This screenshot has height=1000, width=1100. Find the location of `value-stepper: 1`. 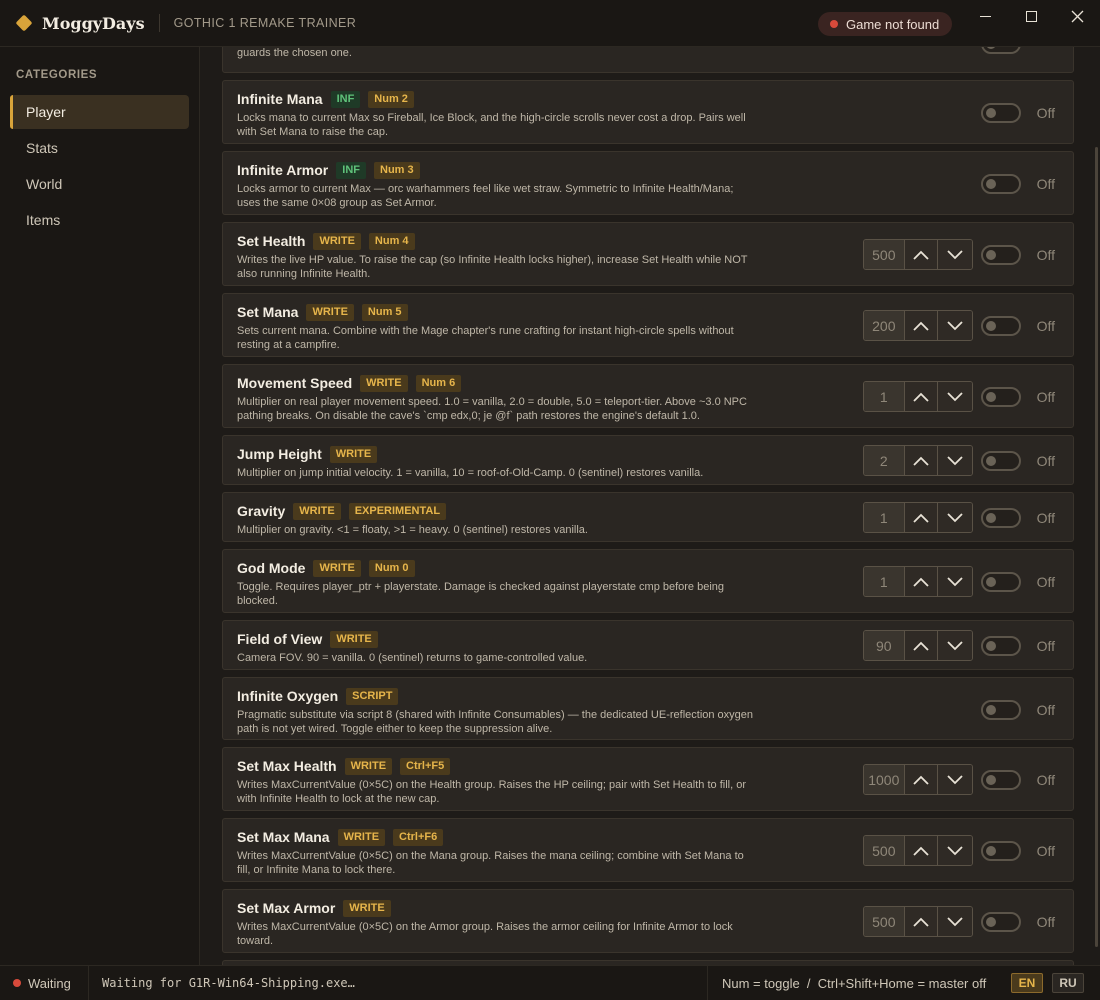

value-stepper: 1 is located at coordinates (918, 517).